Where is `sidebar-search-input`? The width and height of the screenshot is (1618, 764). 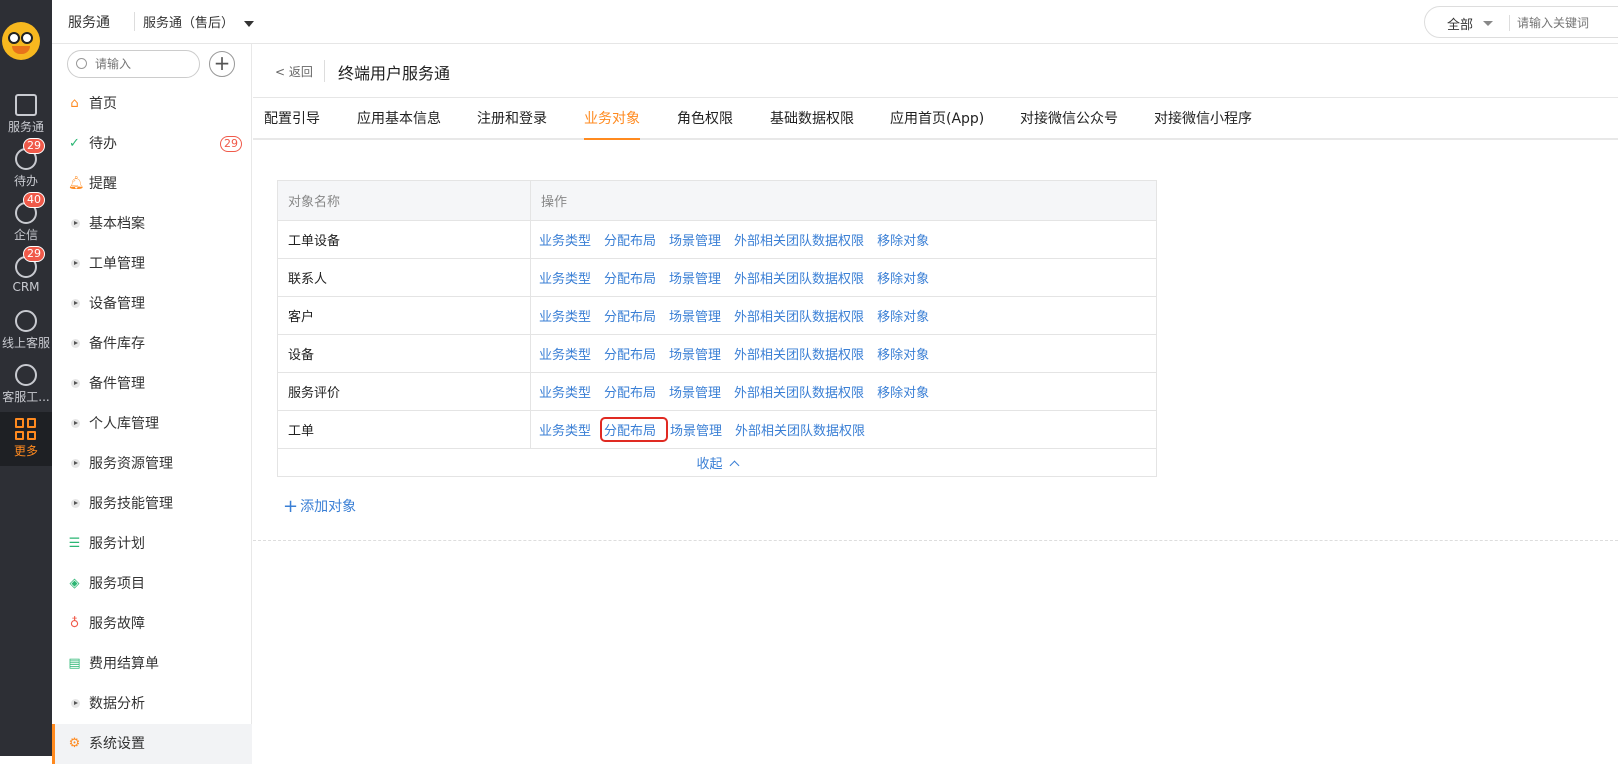 sidebar-search-input is located at coordinates (145, 64).